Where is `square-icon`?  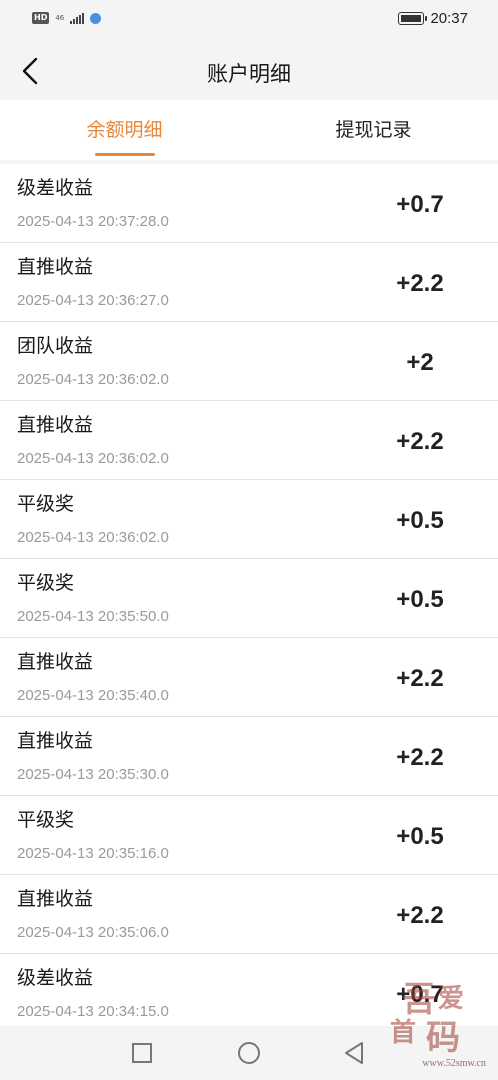
square-icon is located at coordinates (142, 1053).